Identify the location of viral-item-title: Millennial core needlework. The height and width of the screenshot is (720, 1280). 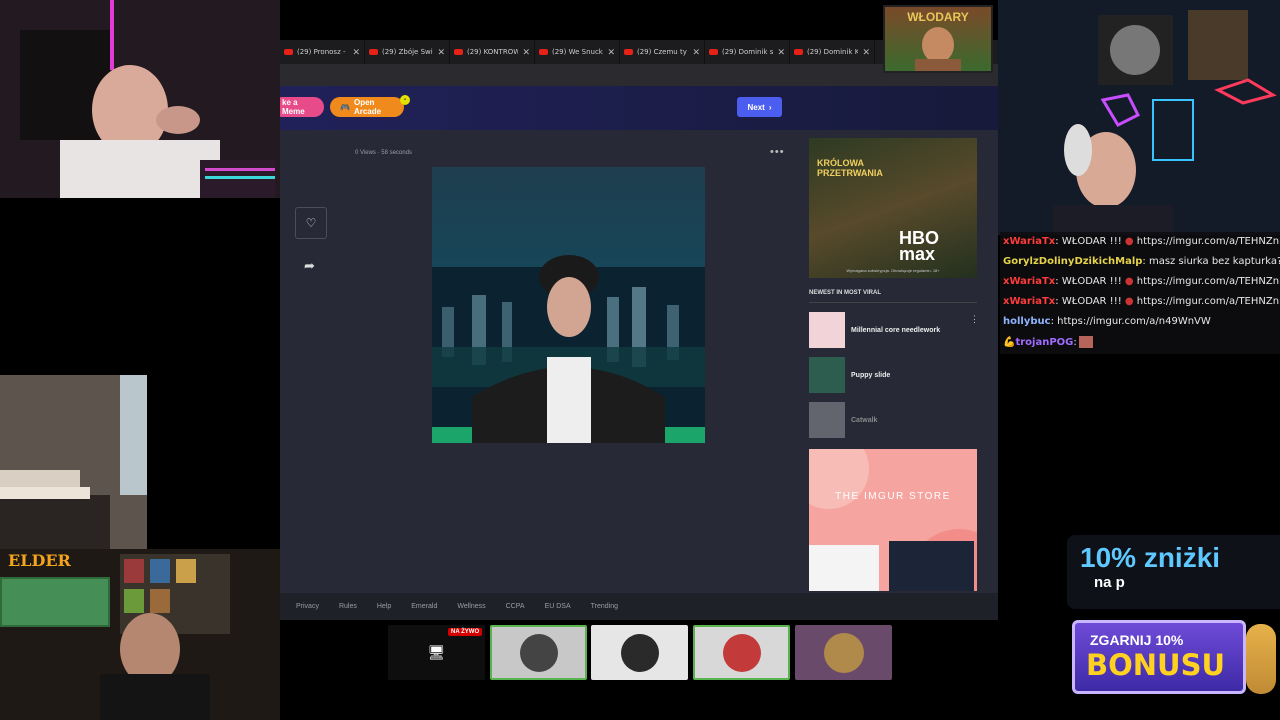
(896, 330).